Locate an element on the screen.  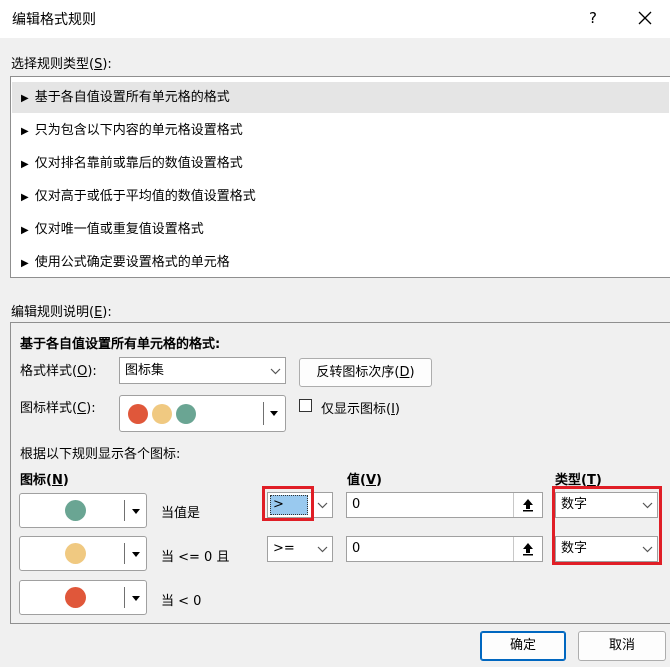
format-style-label: 格式样式(O): is located at coordinates (58, 371).